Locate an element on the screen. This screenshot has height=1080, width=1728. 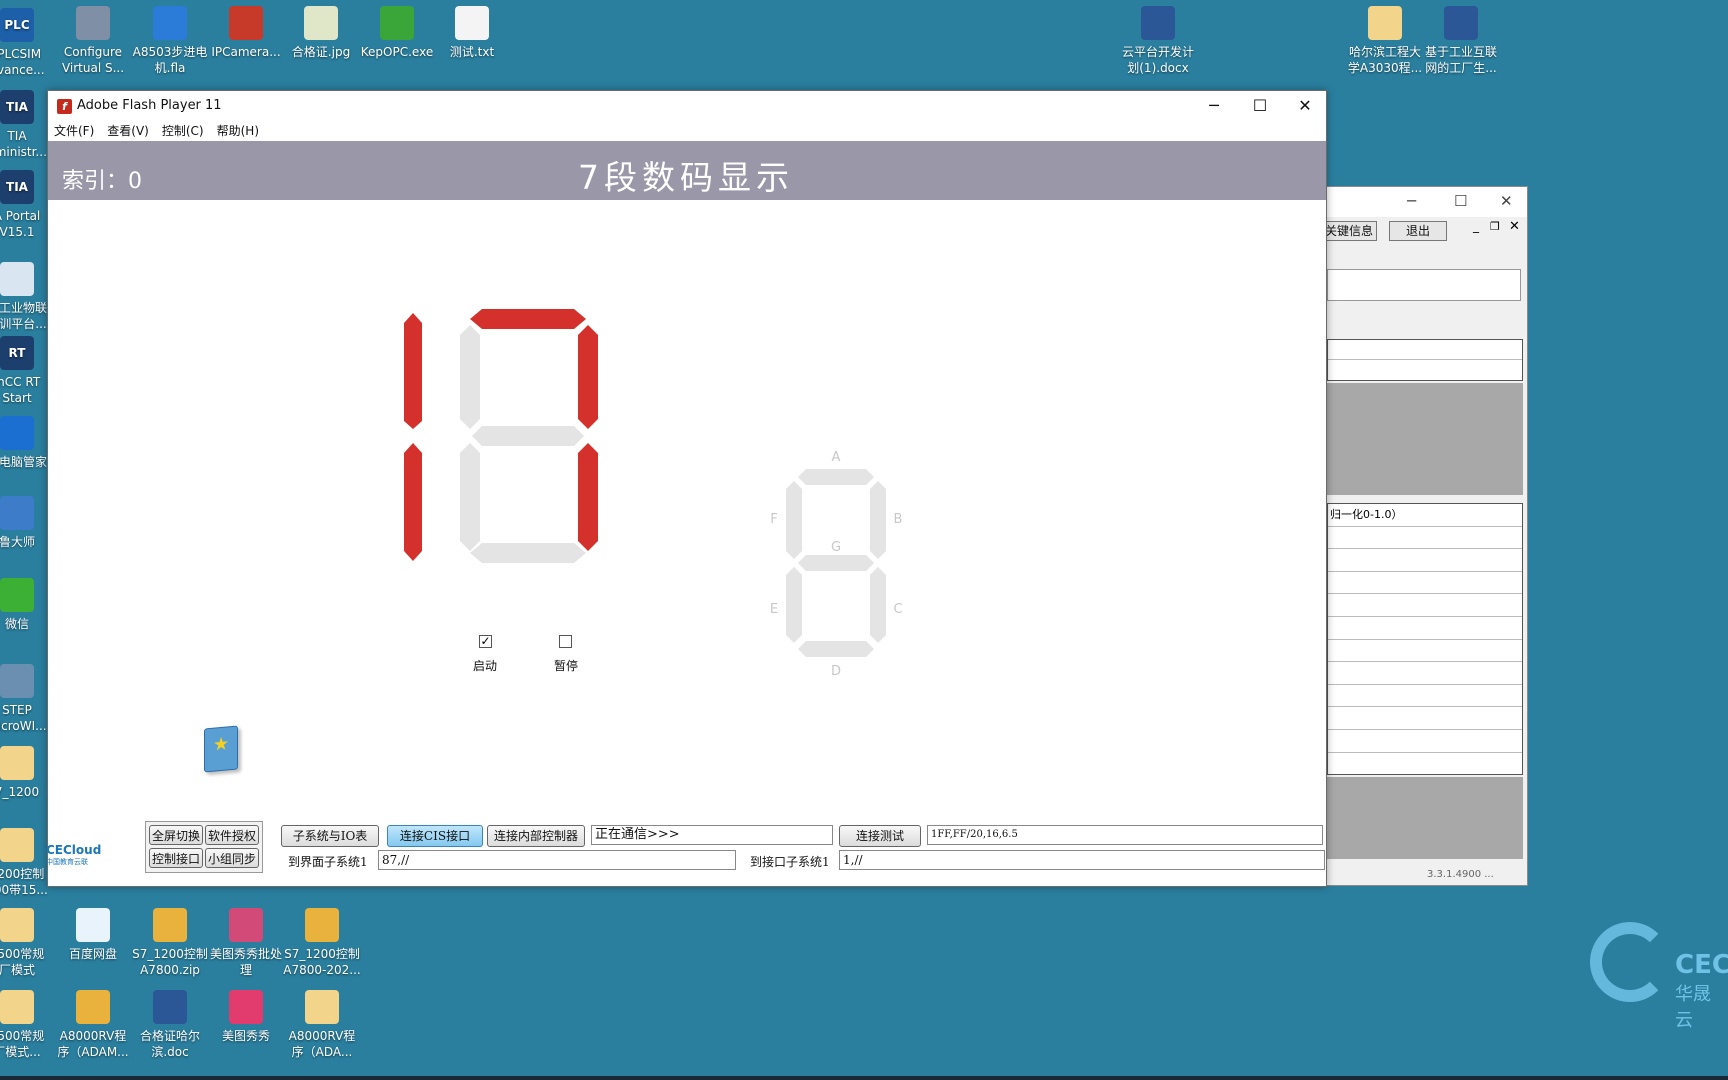
taskbar-edge is located at coordinates (864, 1078).